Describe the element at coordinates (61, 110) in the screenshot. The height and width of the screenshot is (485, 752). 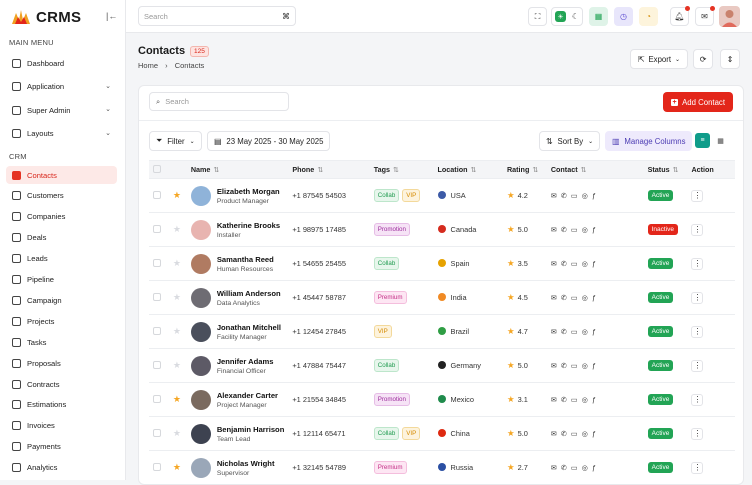
I see `sidebar-item-super-admin: Super Admin ⌄` at that location.